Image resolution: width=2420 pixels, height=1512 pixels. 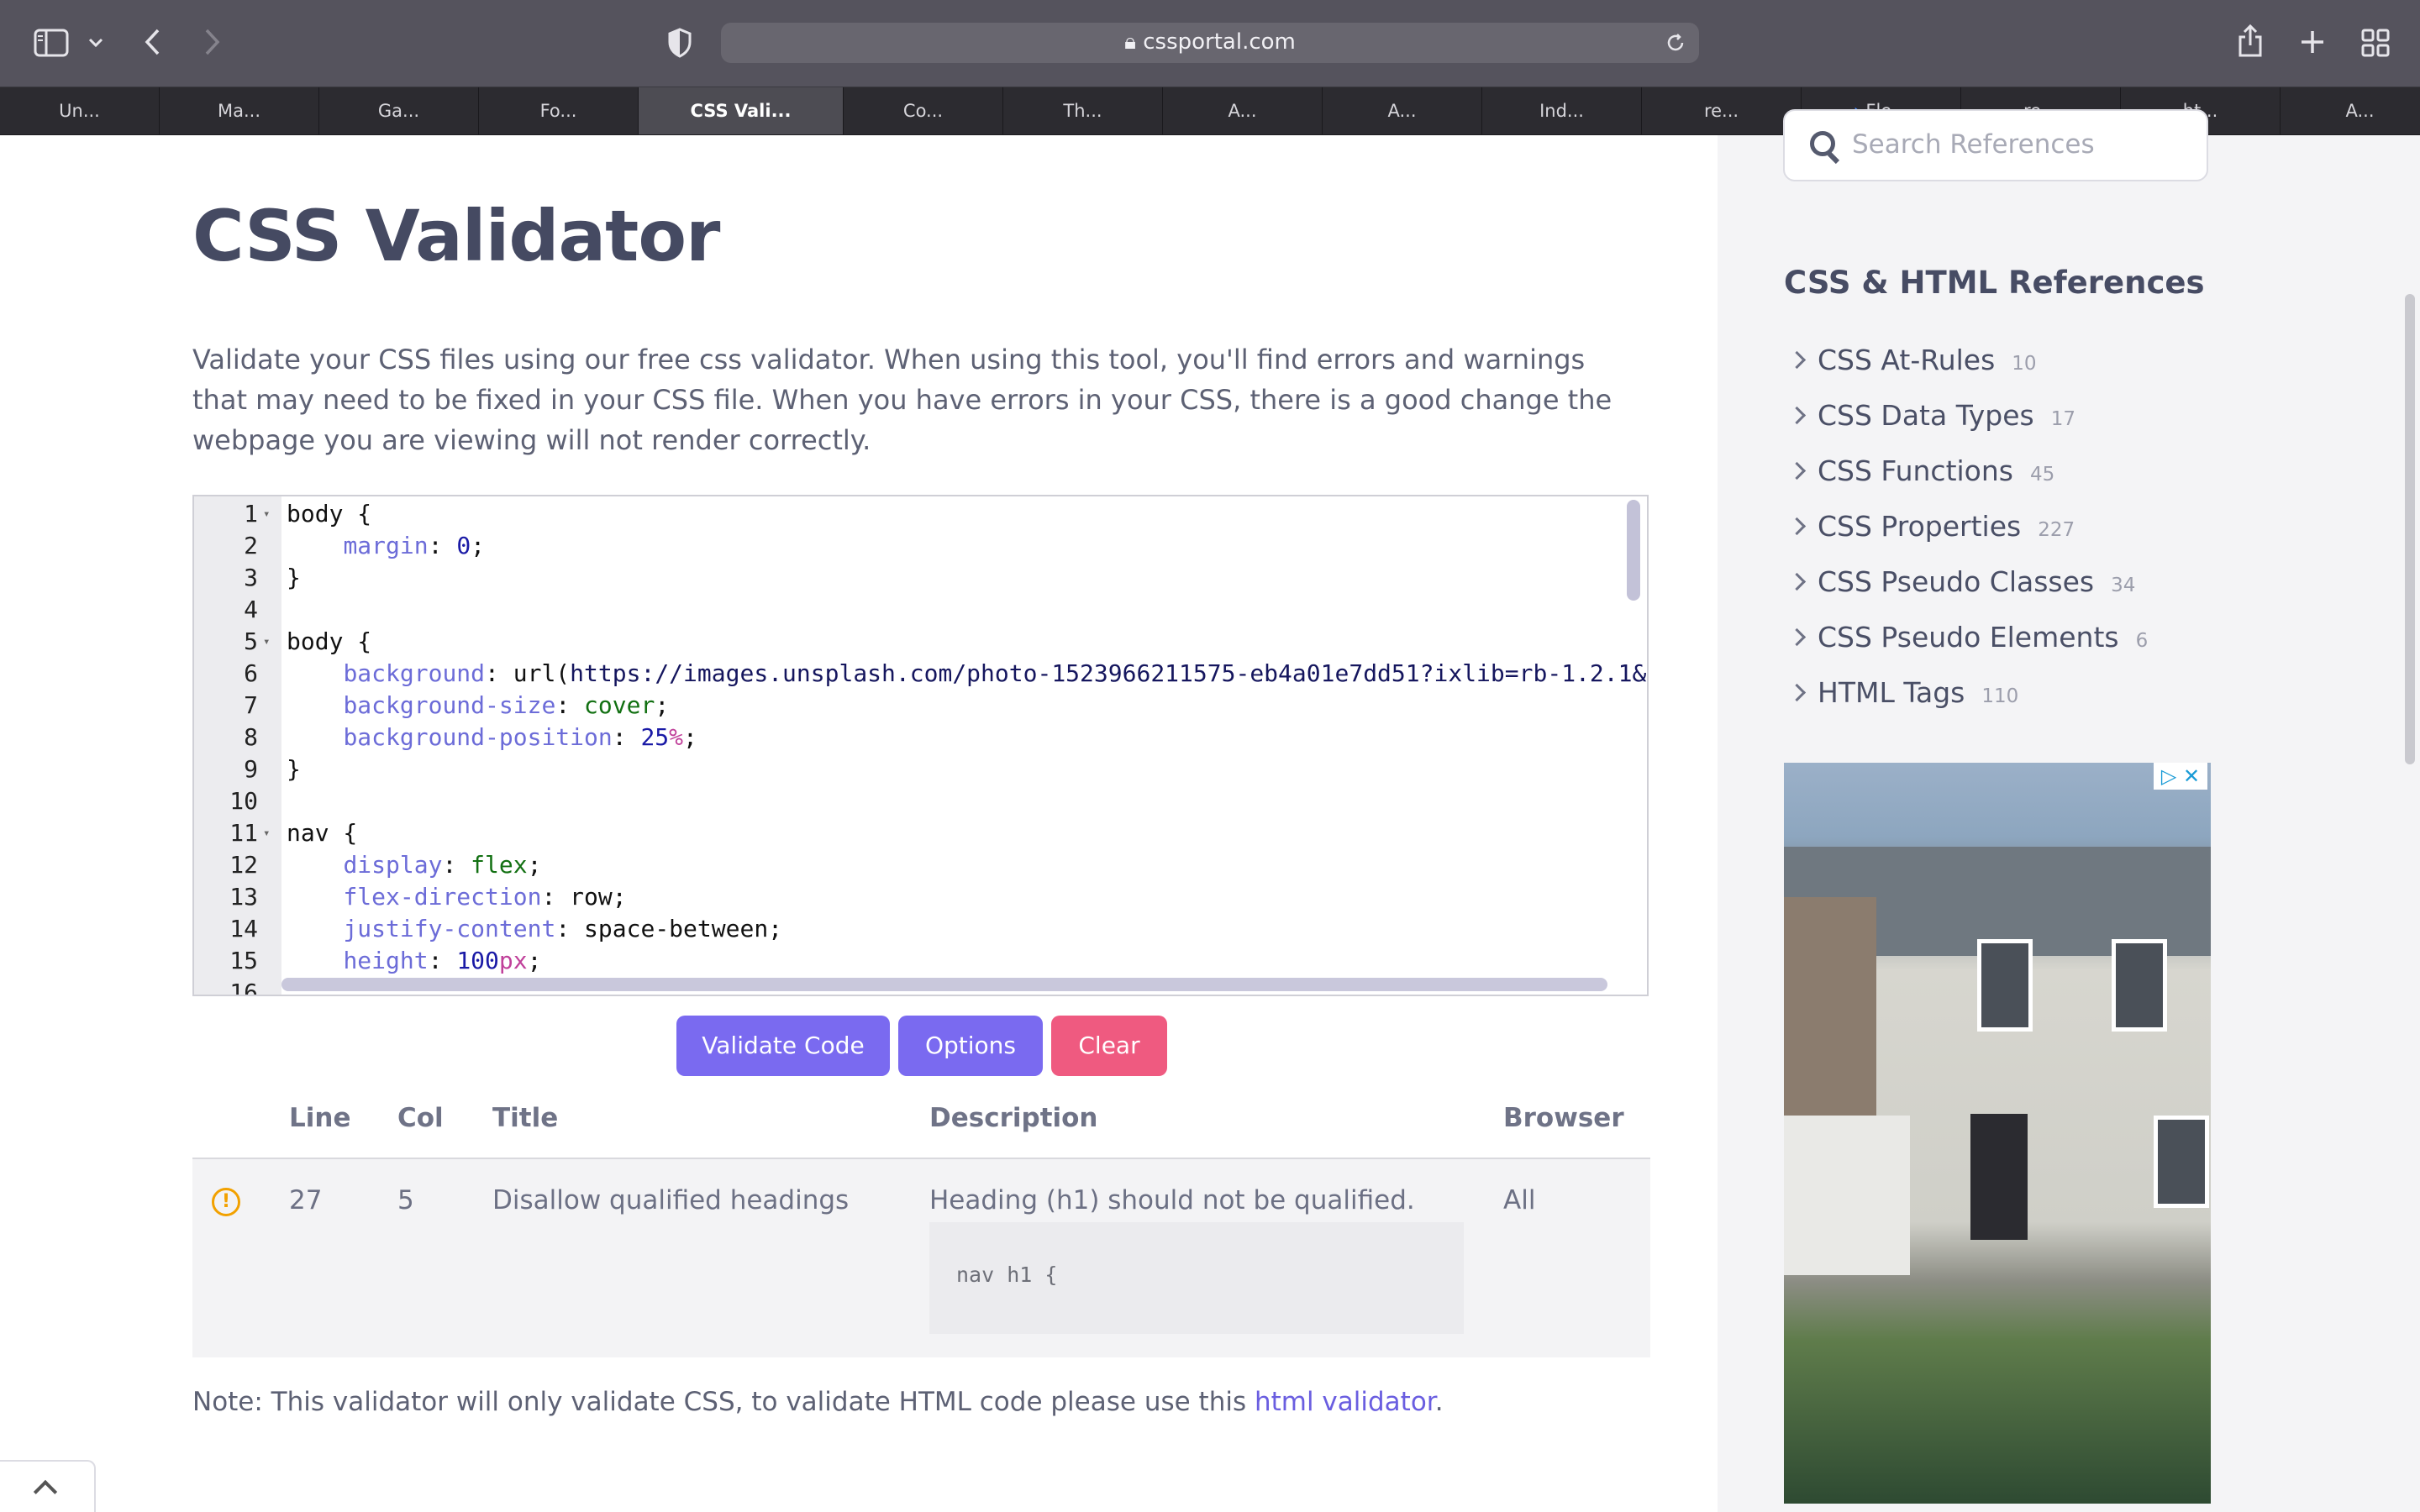 What do you see at coordinates (783, 1046) in the screenshot?
I see `validate-code-button: Validate Code` at bounding box center [783, 1046].